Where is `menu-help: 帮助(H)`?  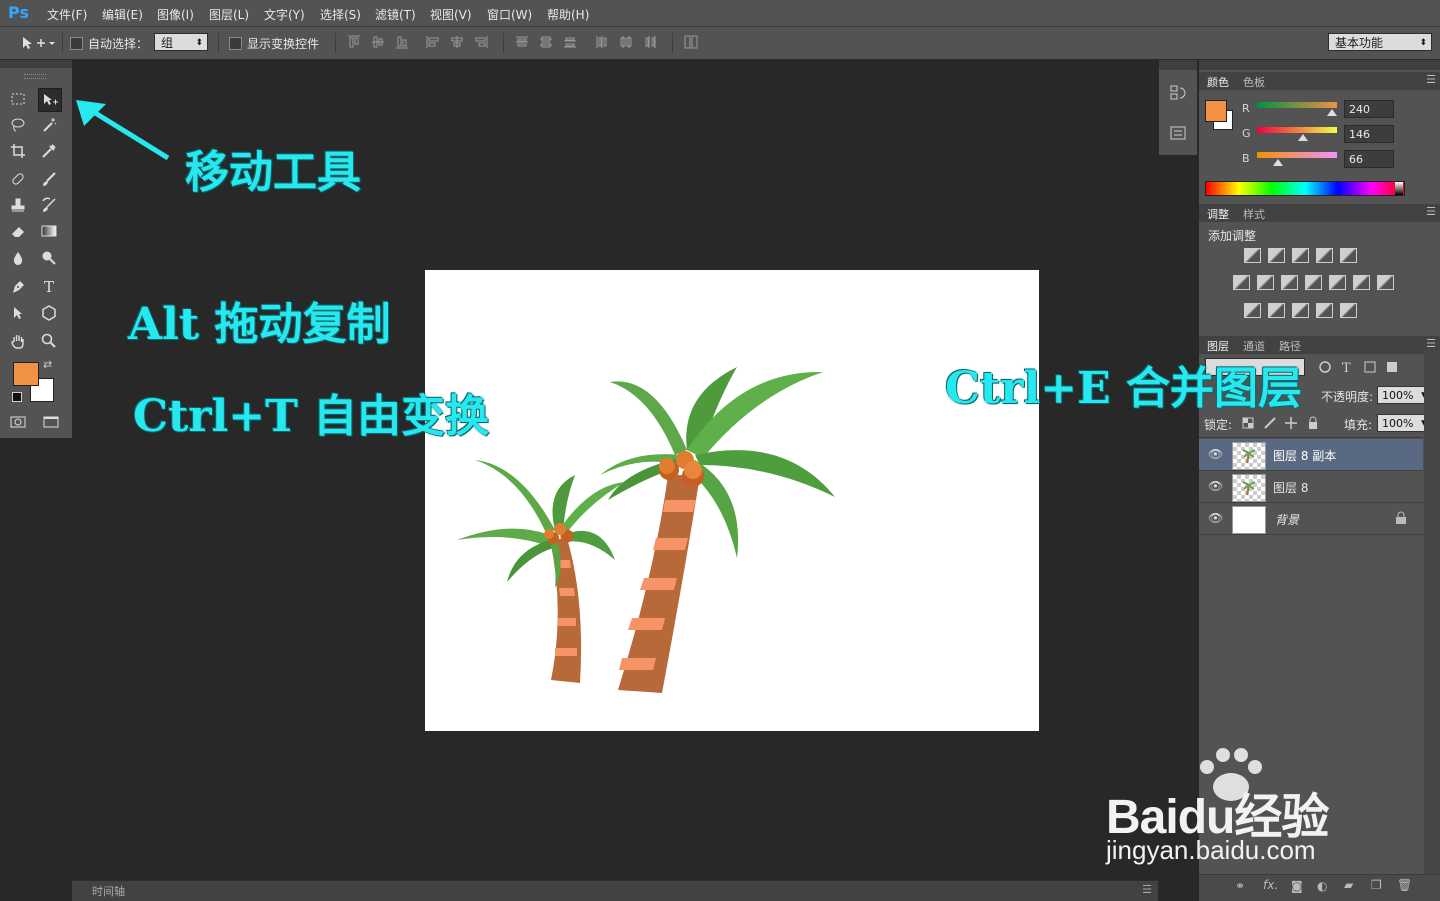
menu-help: 帮助(H) is located at coordinates (568, 14).